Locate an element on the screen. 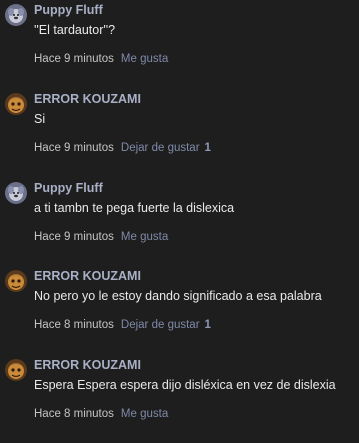 The height and width of the screenshot is (443, 359). comment-meta: Hace 9 minutos Dejar de gustar 1 is located at coordinates (122, 148).